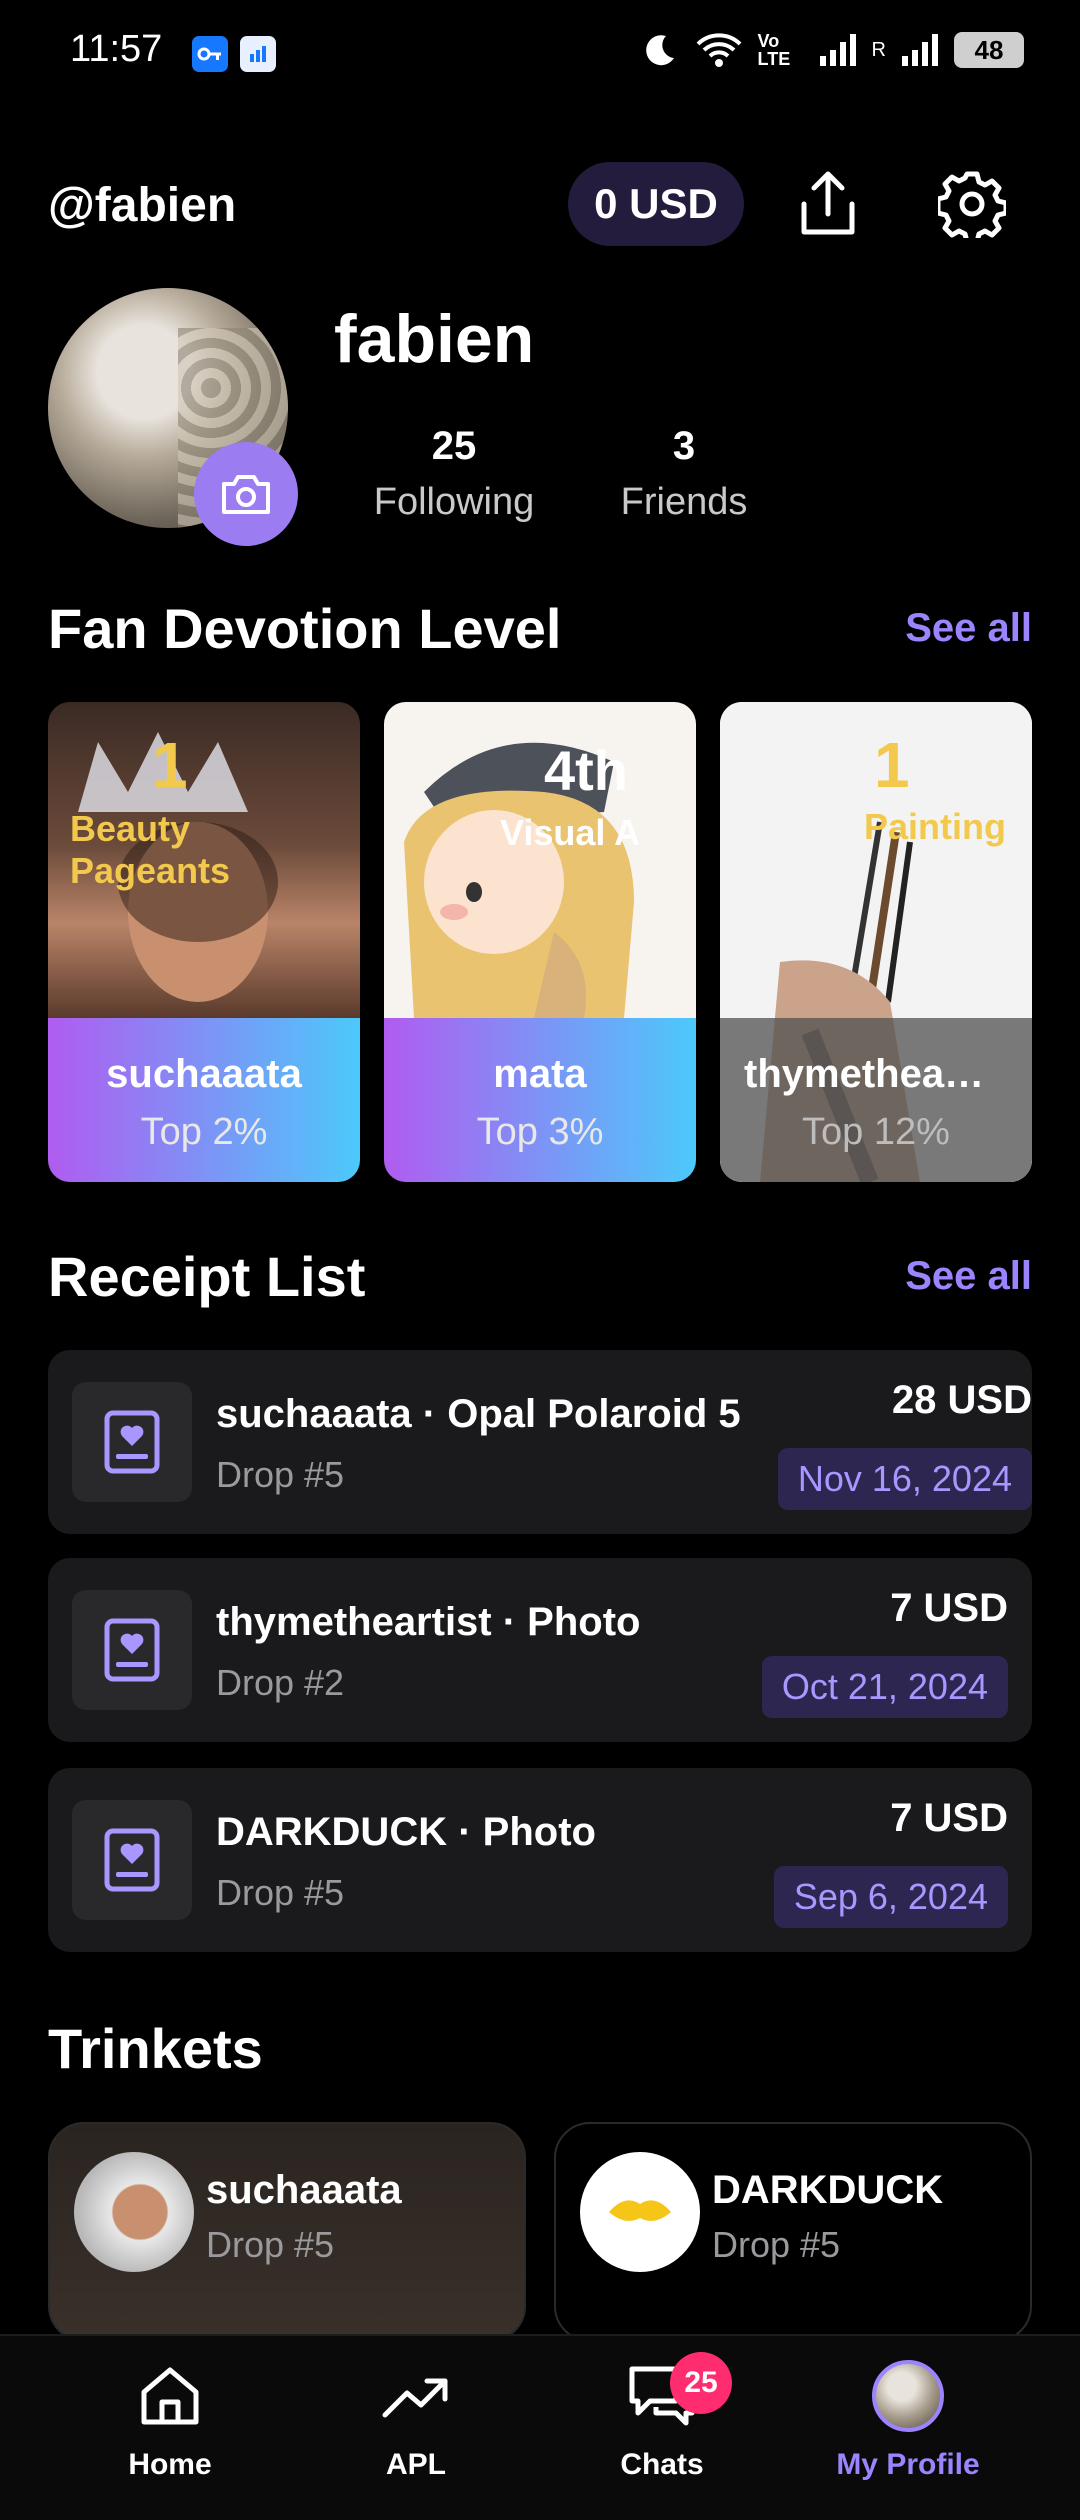  Describe the element at coordinates (150, 849) in the screenshot. I see `rank-category: Beauty Pageants` at that location.